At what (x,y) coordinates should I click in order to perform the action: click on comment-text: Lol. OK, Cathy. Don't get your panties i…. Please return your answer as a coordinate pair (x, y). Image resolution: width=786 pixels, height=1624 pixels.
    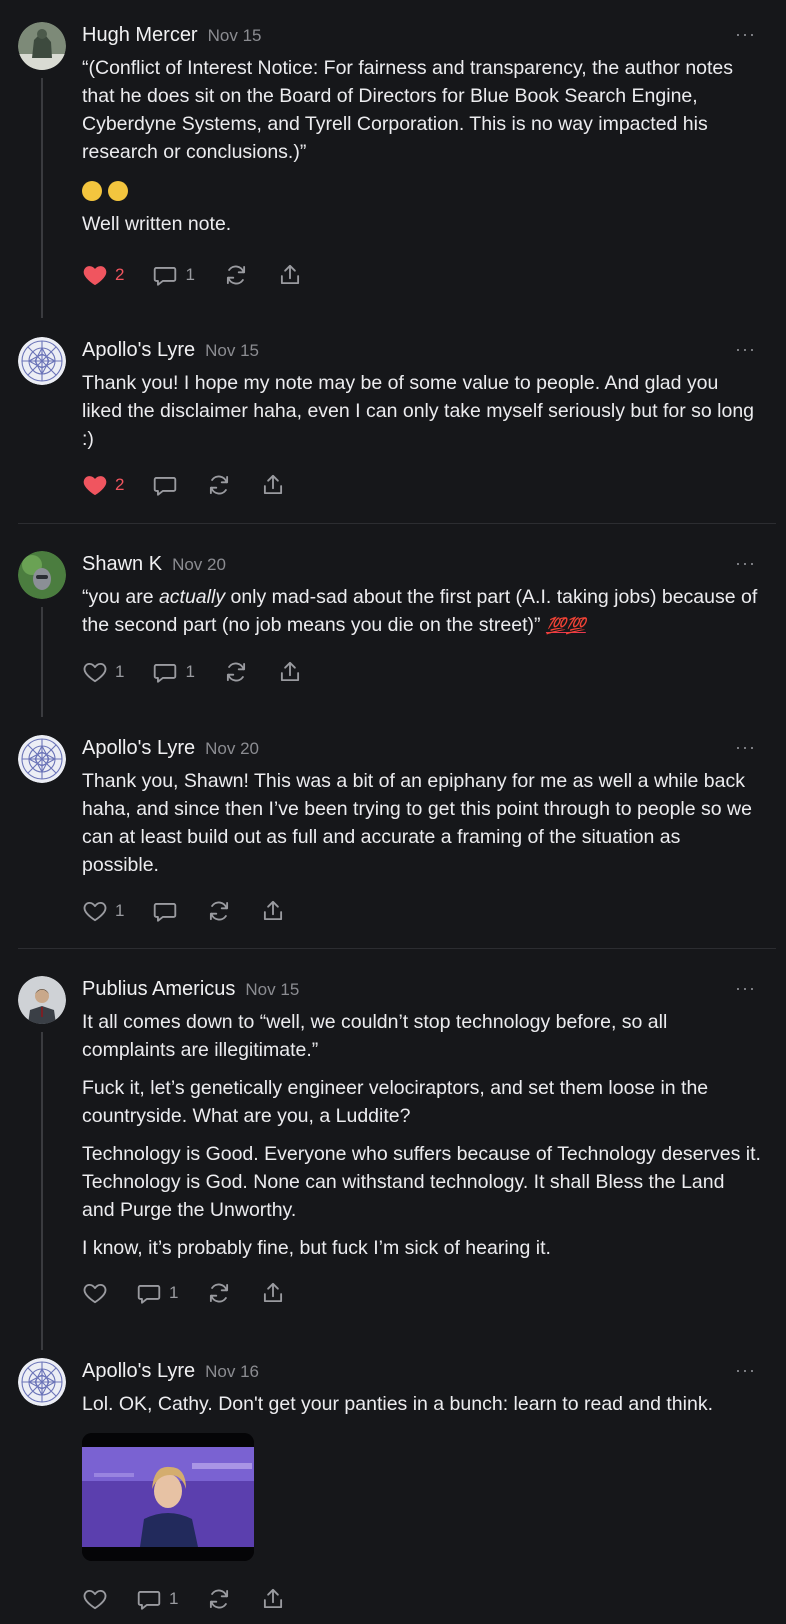
    Looking at the image, I should click on (397, 1404).